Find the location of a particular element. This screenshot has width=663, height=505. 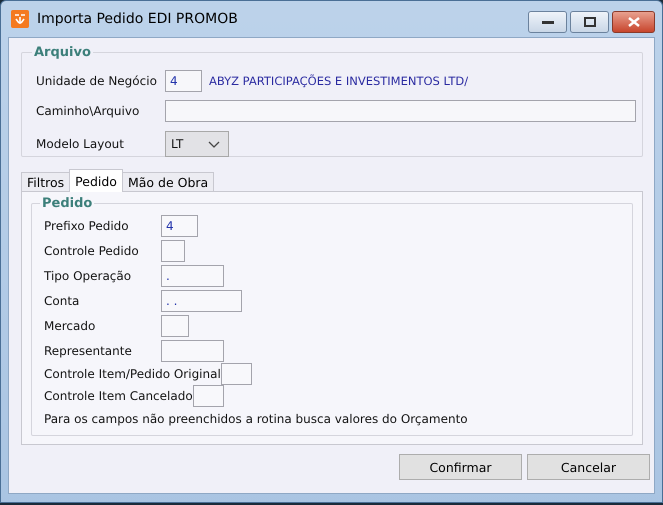

input-field: . is located at coordinates (192, 275).